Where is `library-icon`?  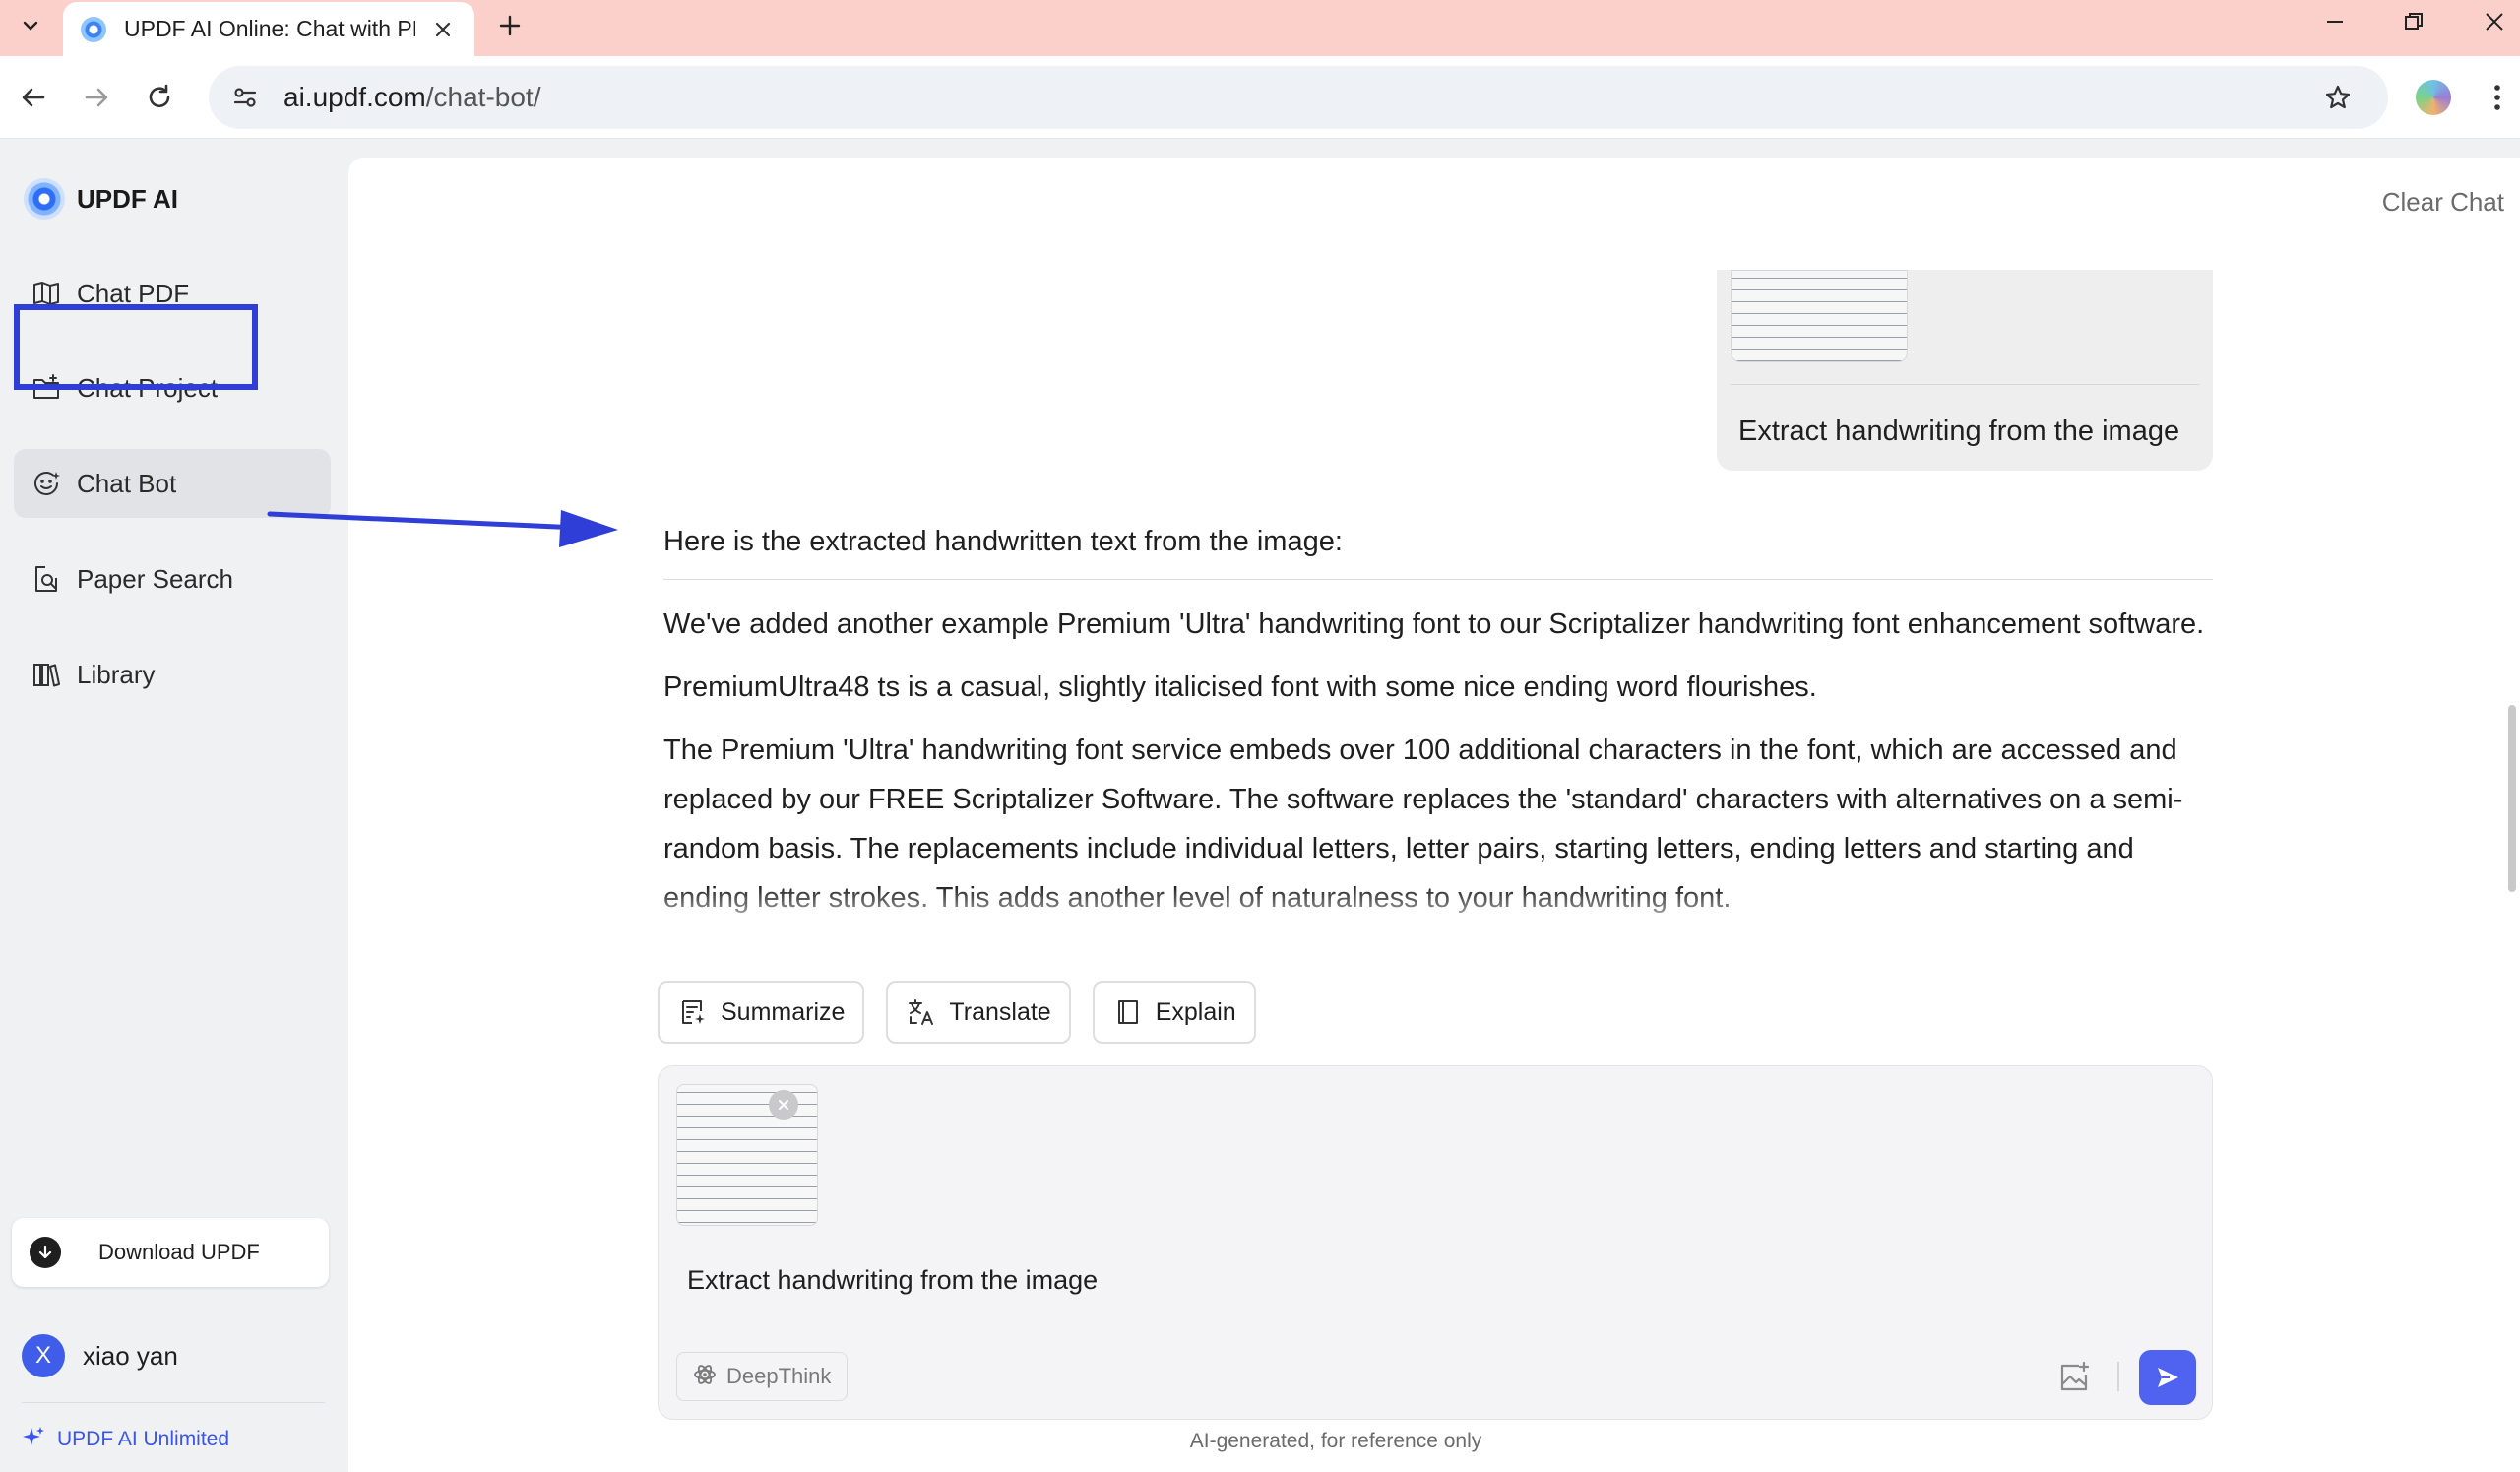
library-icon is located at coordinates (46, 674).